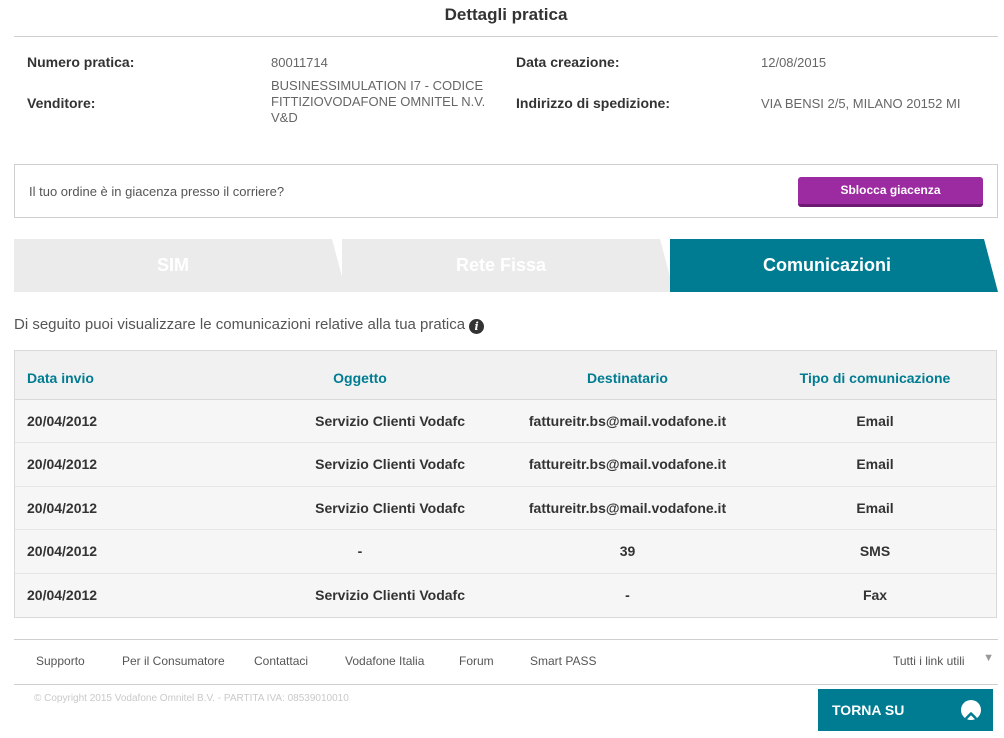 Image resolution: width=1004 pixels, height=738 pixels. Describe the element at coordinates (384, 661) in the screenshot. I see `footer-link-vodafone-italia: Vodafone Italia` at that location.